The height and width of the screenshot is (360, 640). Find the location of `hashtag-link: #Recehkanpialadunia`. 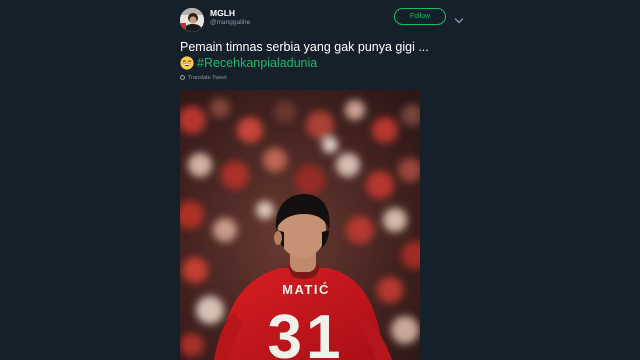

hashtag-link: #Recehkanpialadunia is located at coordinates (257, 63).